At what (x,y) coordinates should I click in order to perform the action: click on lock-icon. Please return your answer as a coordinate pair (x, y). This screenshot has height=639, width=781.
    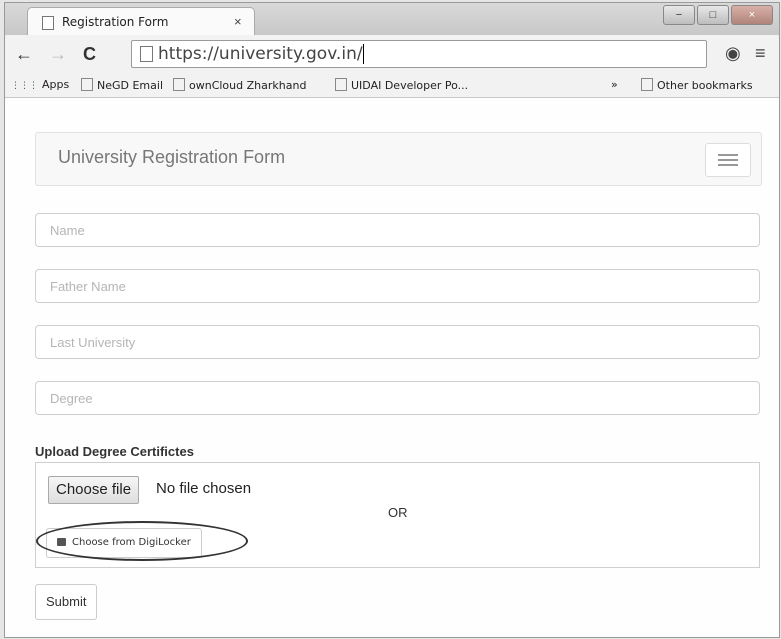
    Looking at the image, I should click on (61, 542).